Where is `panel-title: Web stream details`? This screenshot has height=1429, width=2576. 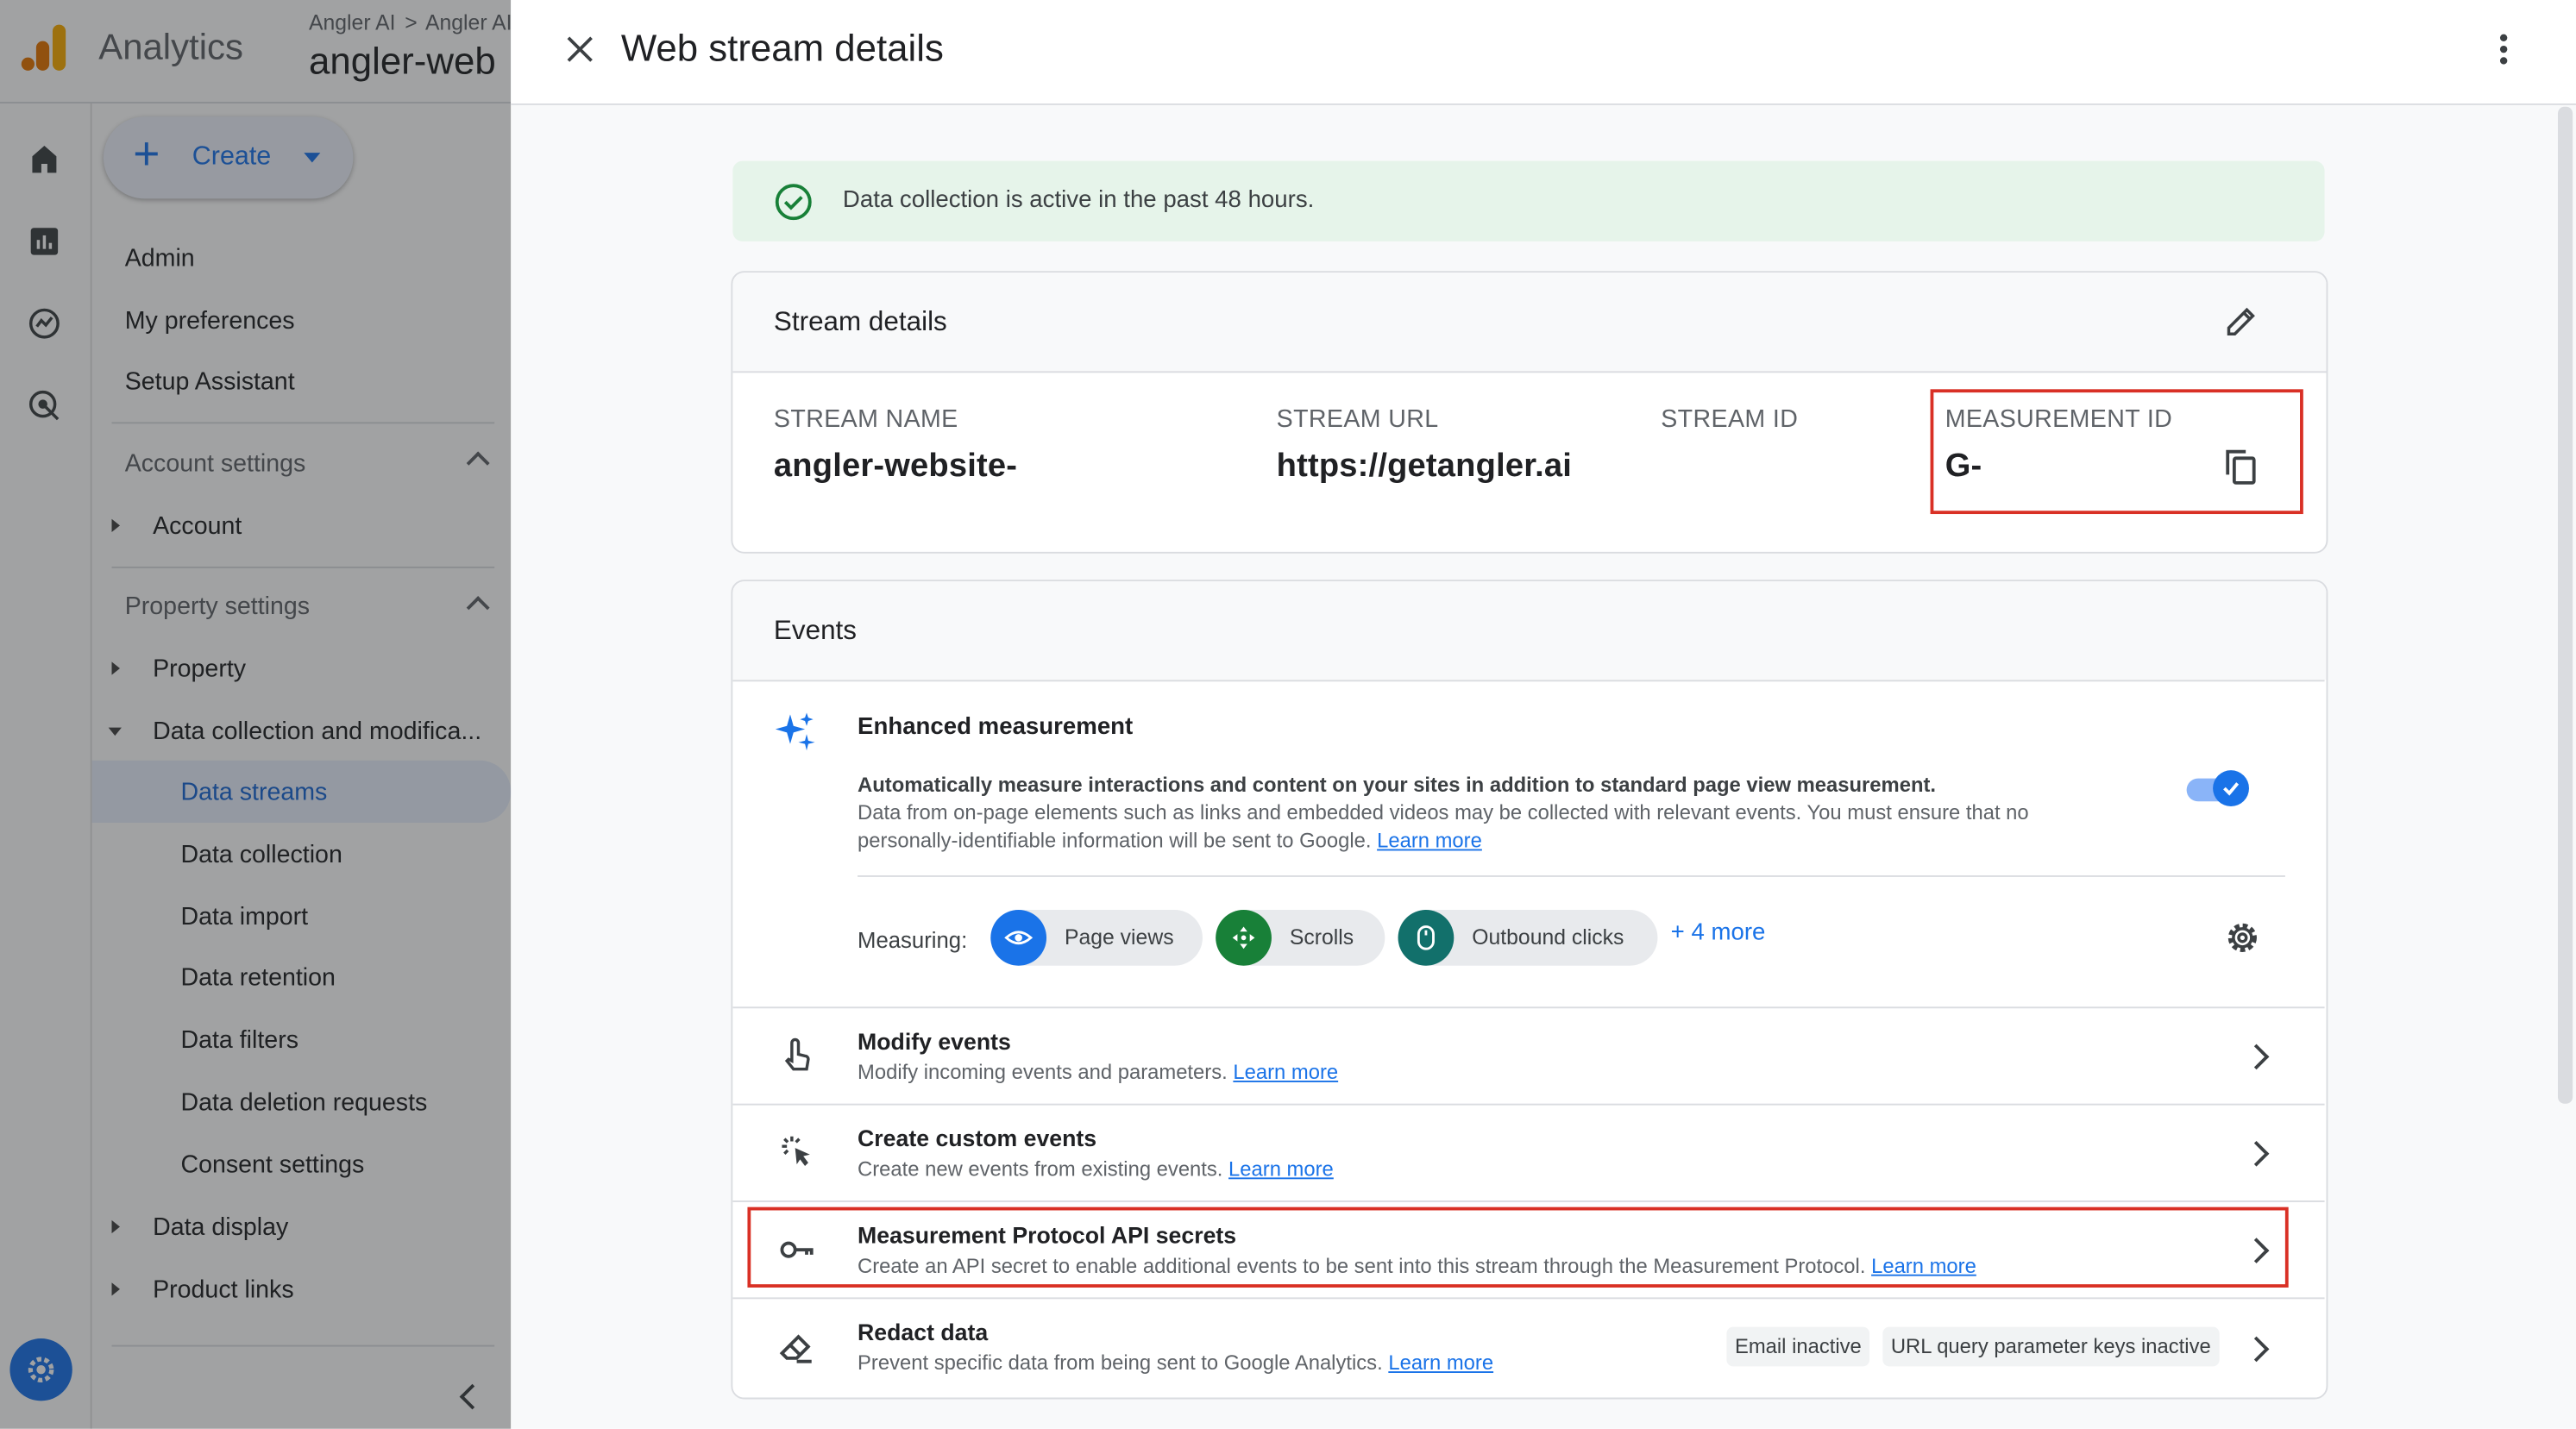
panel-title: Web stream details is located at coordinates (782, 48).